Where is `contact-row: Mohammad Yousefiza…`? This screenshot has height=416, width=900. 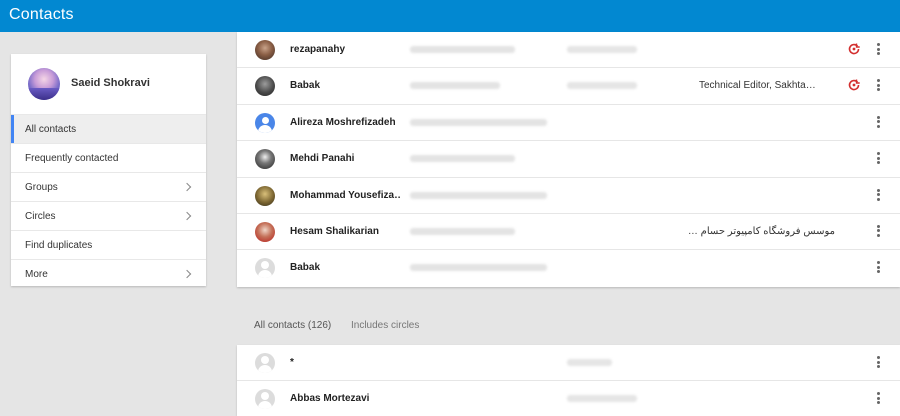 contact-row: Mohammad Yousefiza… is located at coordinates (568, 196).